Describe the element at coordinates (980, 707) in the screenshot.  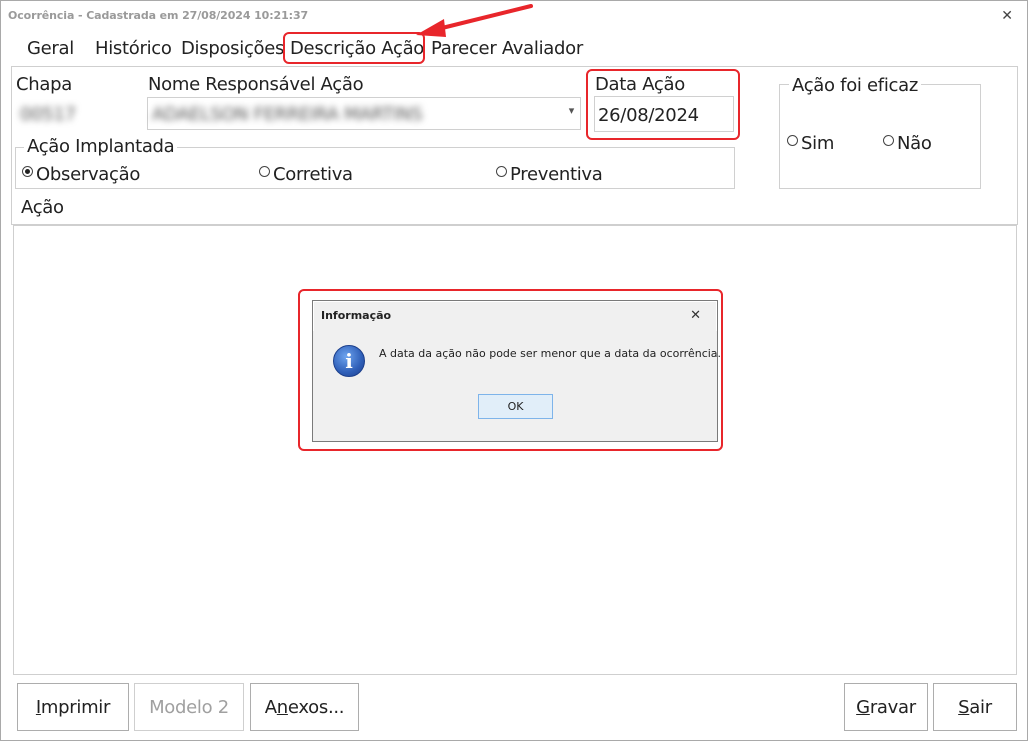
I see `sair-label: air` at that location.